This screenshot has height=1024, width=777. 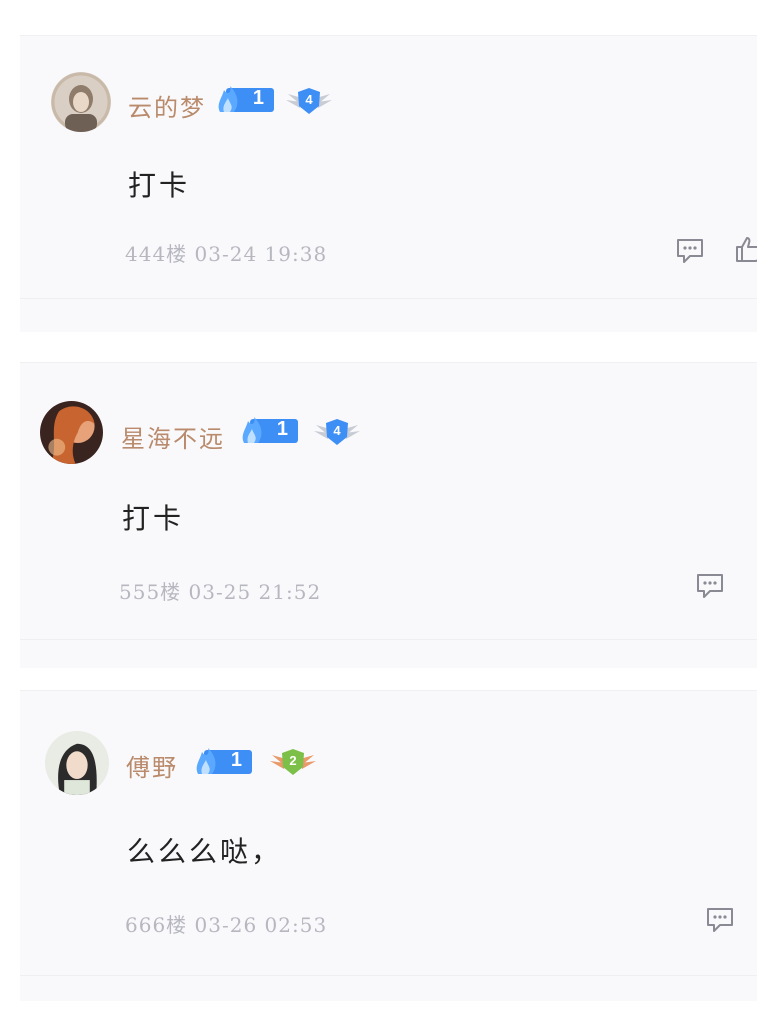 I want to click on username: 傅野, so click(x=152, y=765).